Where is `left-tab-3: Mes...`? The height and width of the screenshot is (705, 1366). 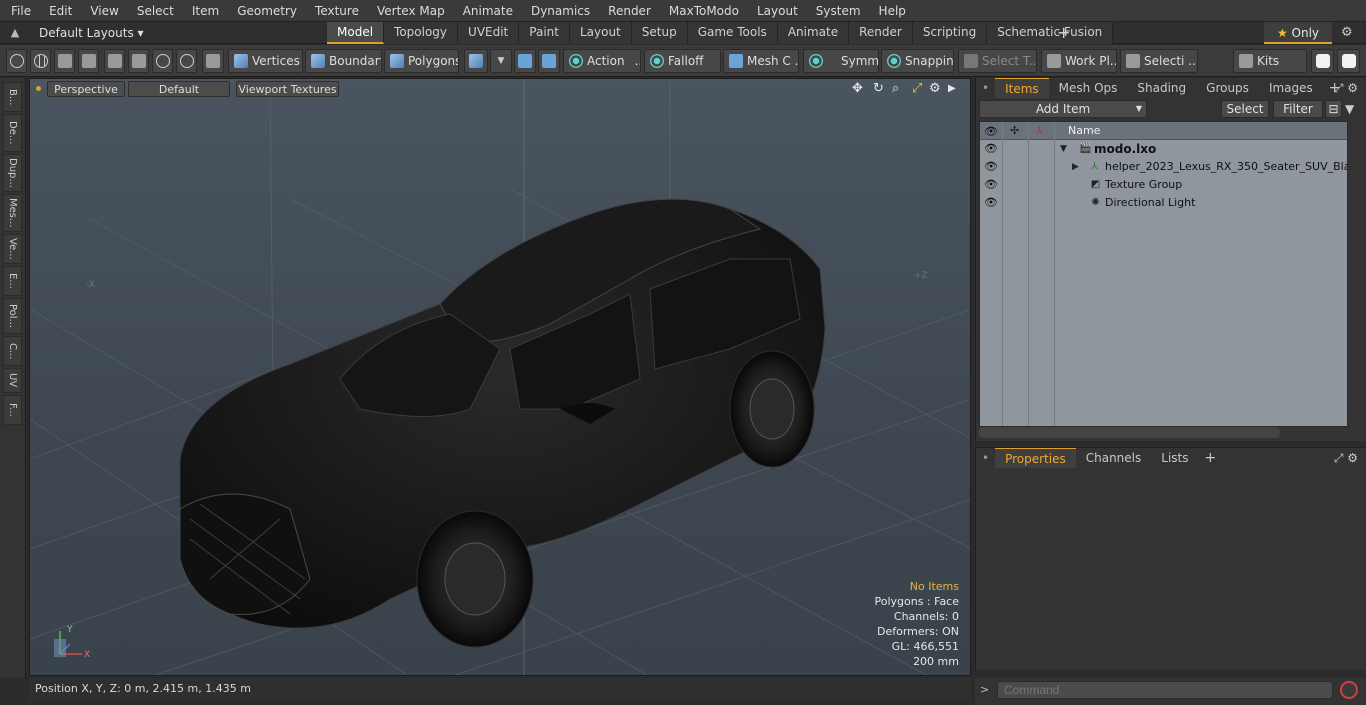
left-tab-3: Mes... is located at coordinates (12, 213).